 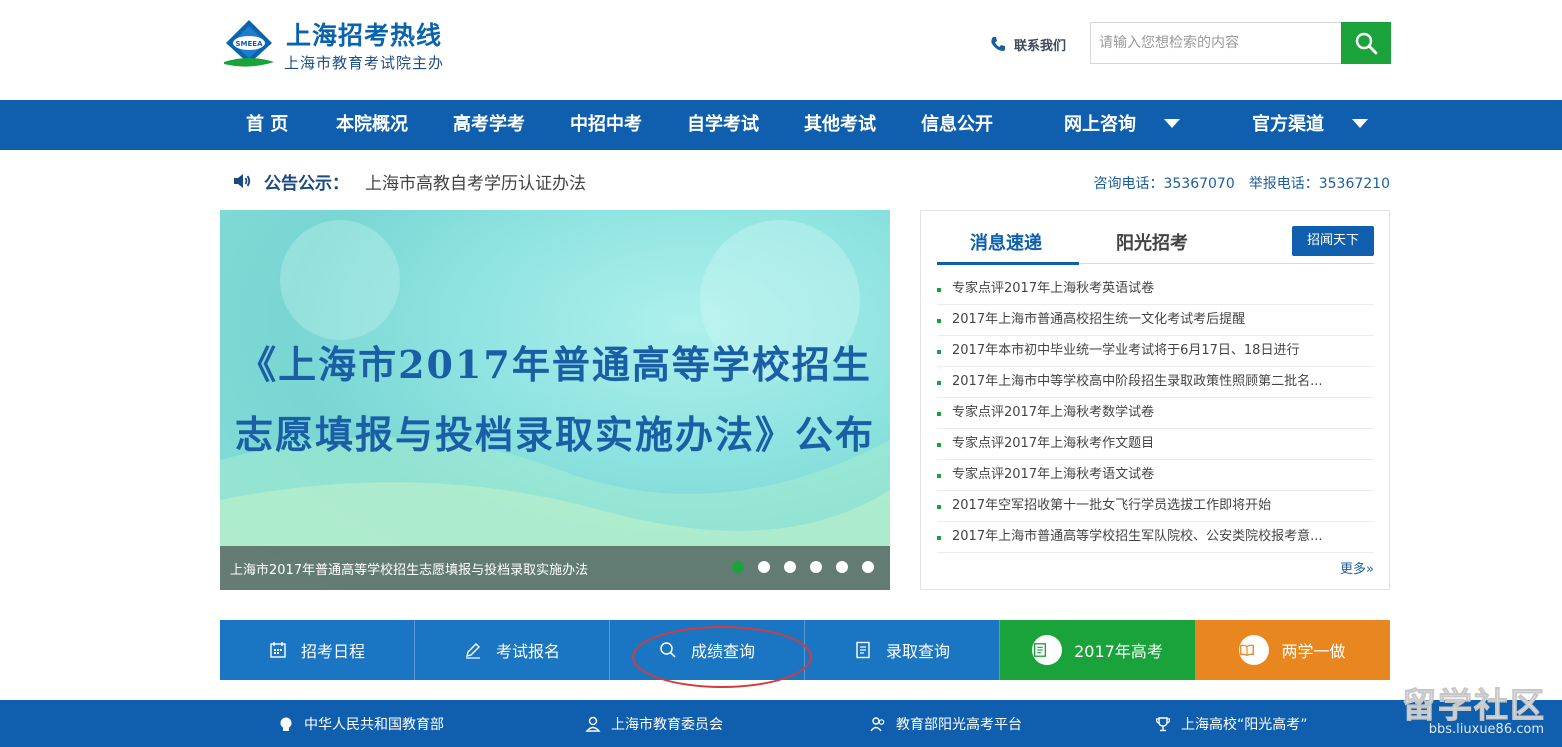 I want to click on gaokao-2017-button: 2017年高考, so click(x=1097, y=650).